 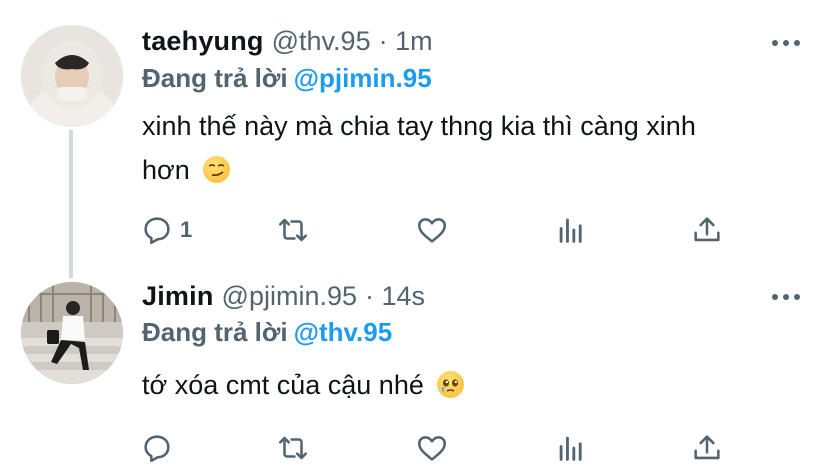 I want to click on replying-to: Đang trả lời @thv.95, so click(x=267, y=332).